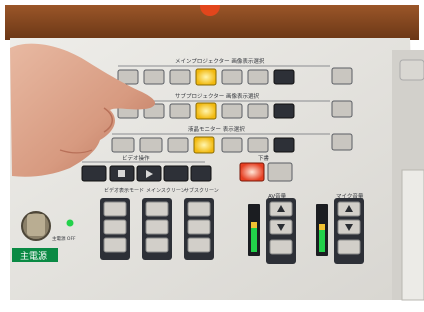 The height and width of the screenshot is (312, 424). I want to click on stop-icon, so click(121, 173).